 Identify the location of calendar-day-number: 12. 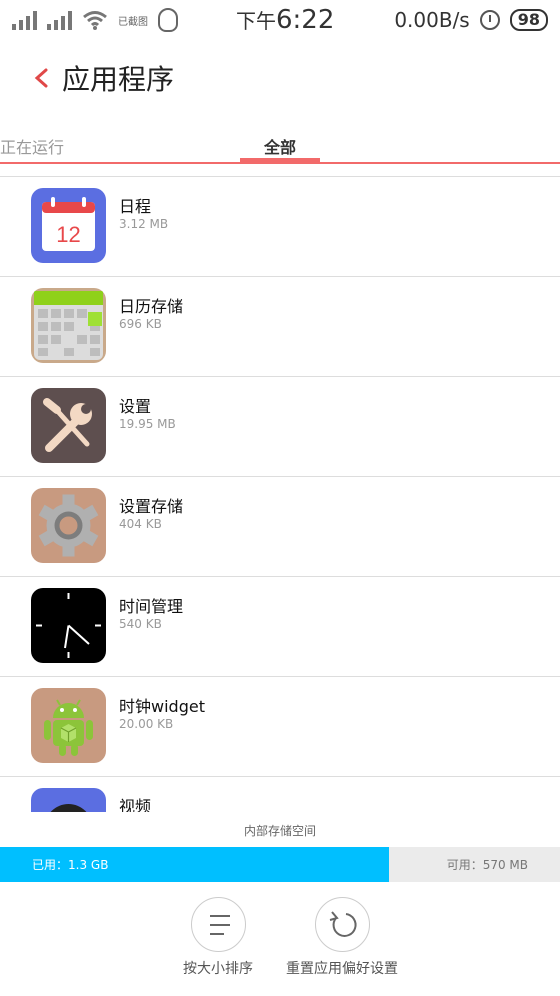
(68, 234).